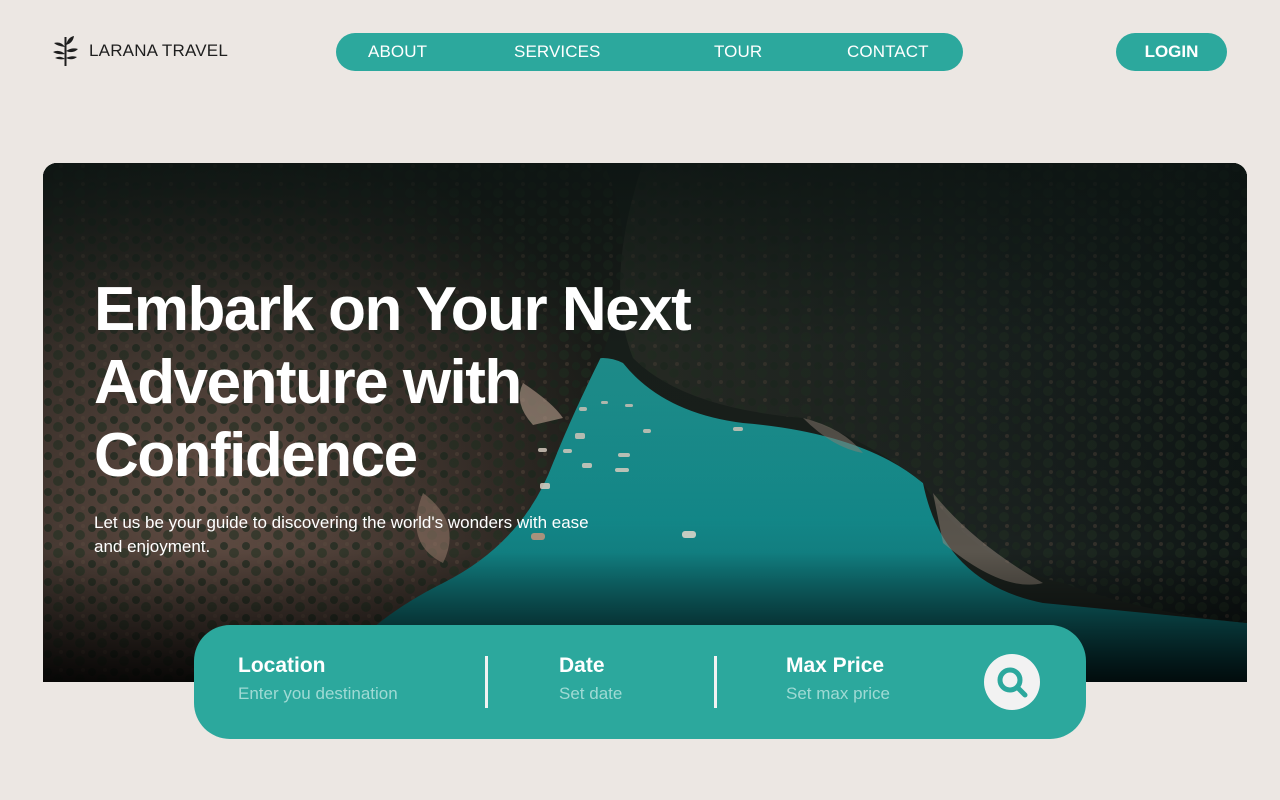  What do you see at coordinates (582, 665) in the screenshot?
I see `date-label: Date` at bounding box center [582, 665].